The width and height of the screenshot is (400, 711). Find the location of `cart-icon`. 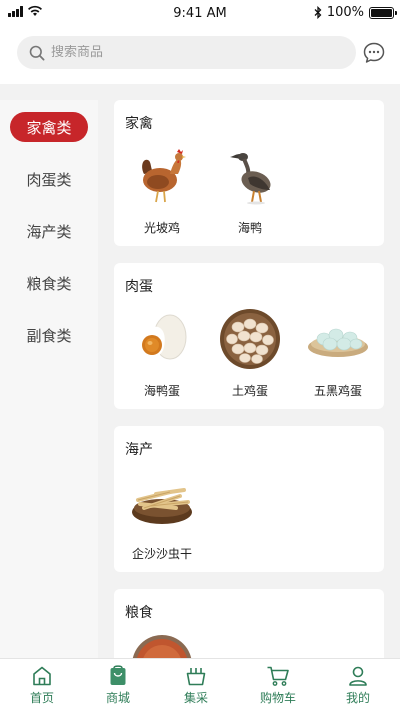

cart-icon is located at coordinates (278, 676).